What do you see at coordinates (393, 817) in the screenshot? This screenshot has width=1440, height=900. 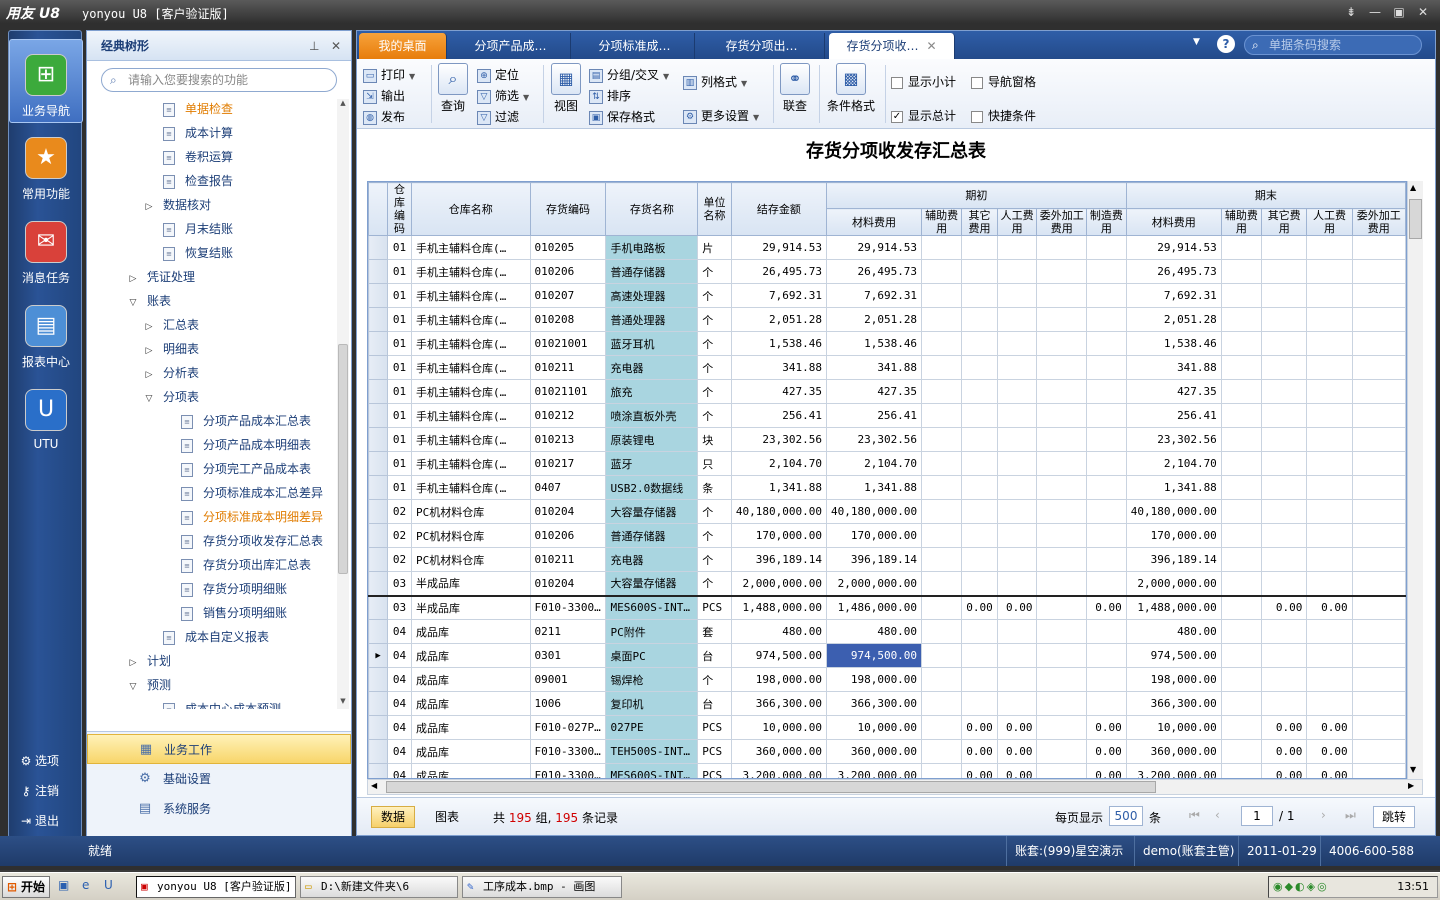 I see `data-tab: 数据` at bounding box center [393, 817].